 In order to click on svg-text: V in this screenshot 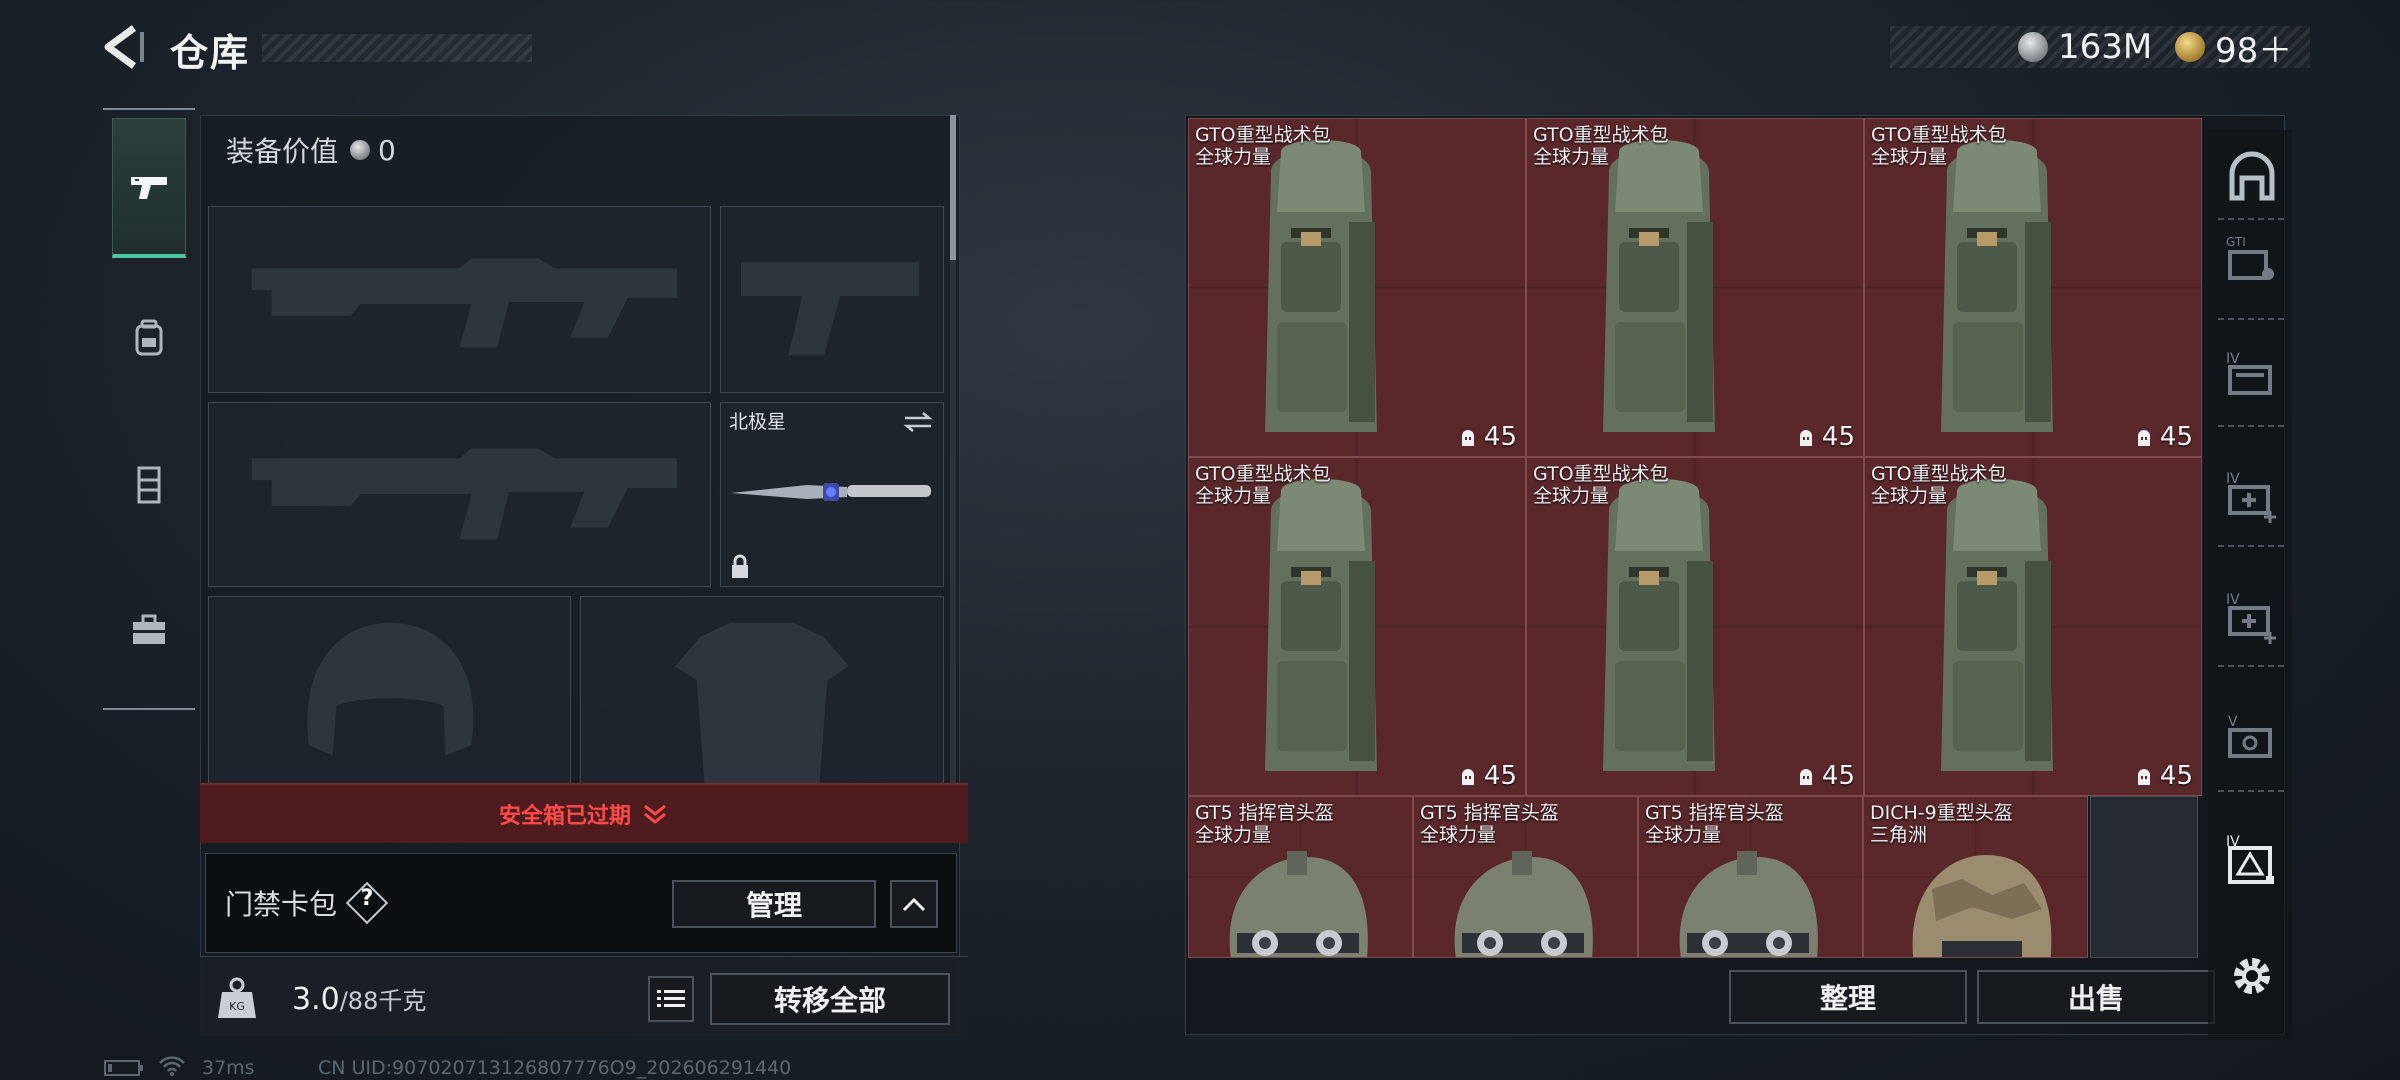, I will do `click(2233, 722)`.